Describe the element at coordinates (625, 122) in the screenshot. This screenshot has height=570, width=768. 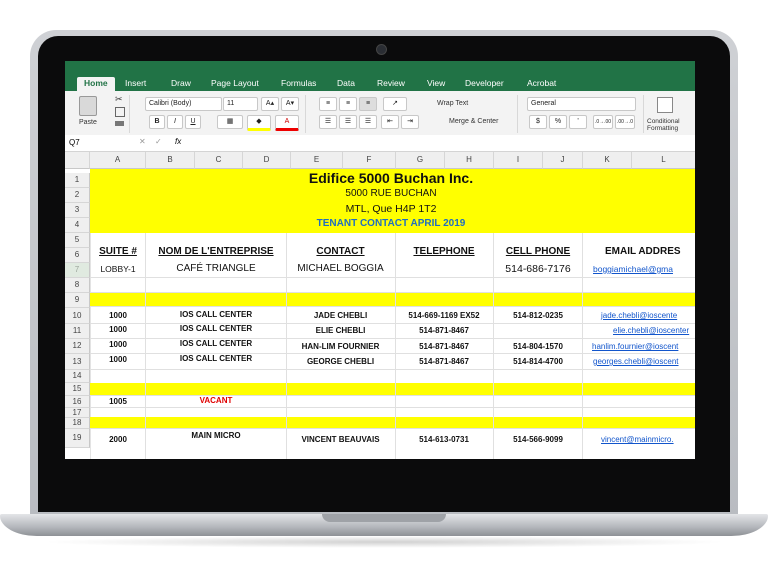
I see `decrease-decimal-button: .00→.0` at that location.